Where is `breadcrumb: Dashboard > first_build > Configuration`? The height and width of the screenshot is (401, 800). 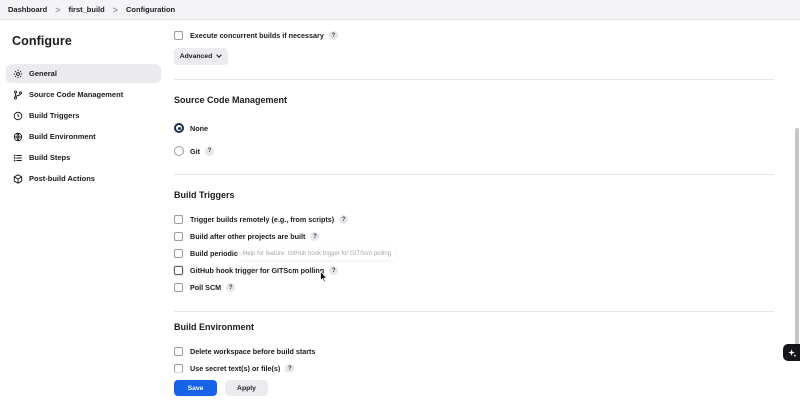 breadcrumb: Dashboard > first_build > Configuration is located at coordinates (400, 10).